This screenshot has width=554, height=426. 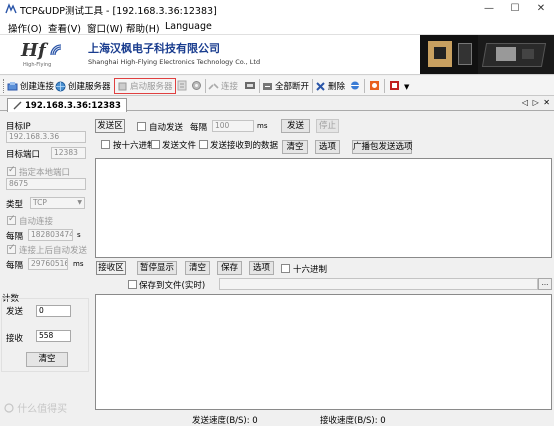 I want to click on send-file-checkbox, so click(x=155, y=144).